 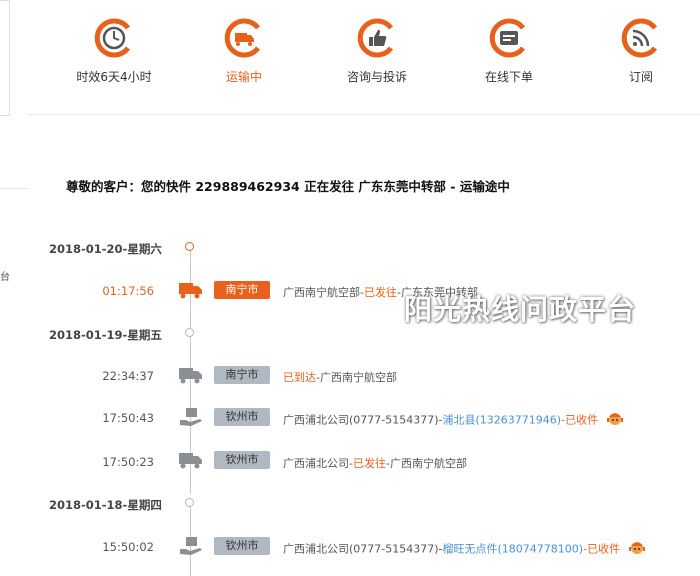 What do you see at coordinates (640, 77) in the screenshot?
I see `nav-label: 订阅` at bounding box center [640, 77].